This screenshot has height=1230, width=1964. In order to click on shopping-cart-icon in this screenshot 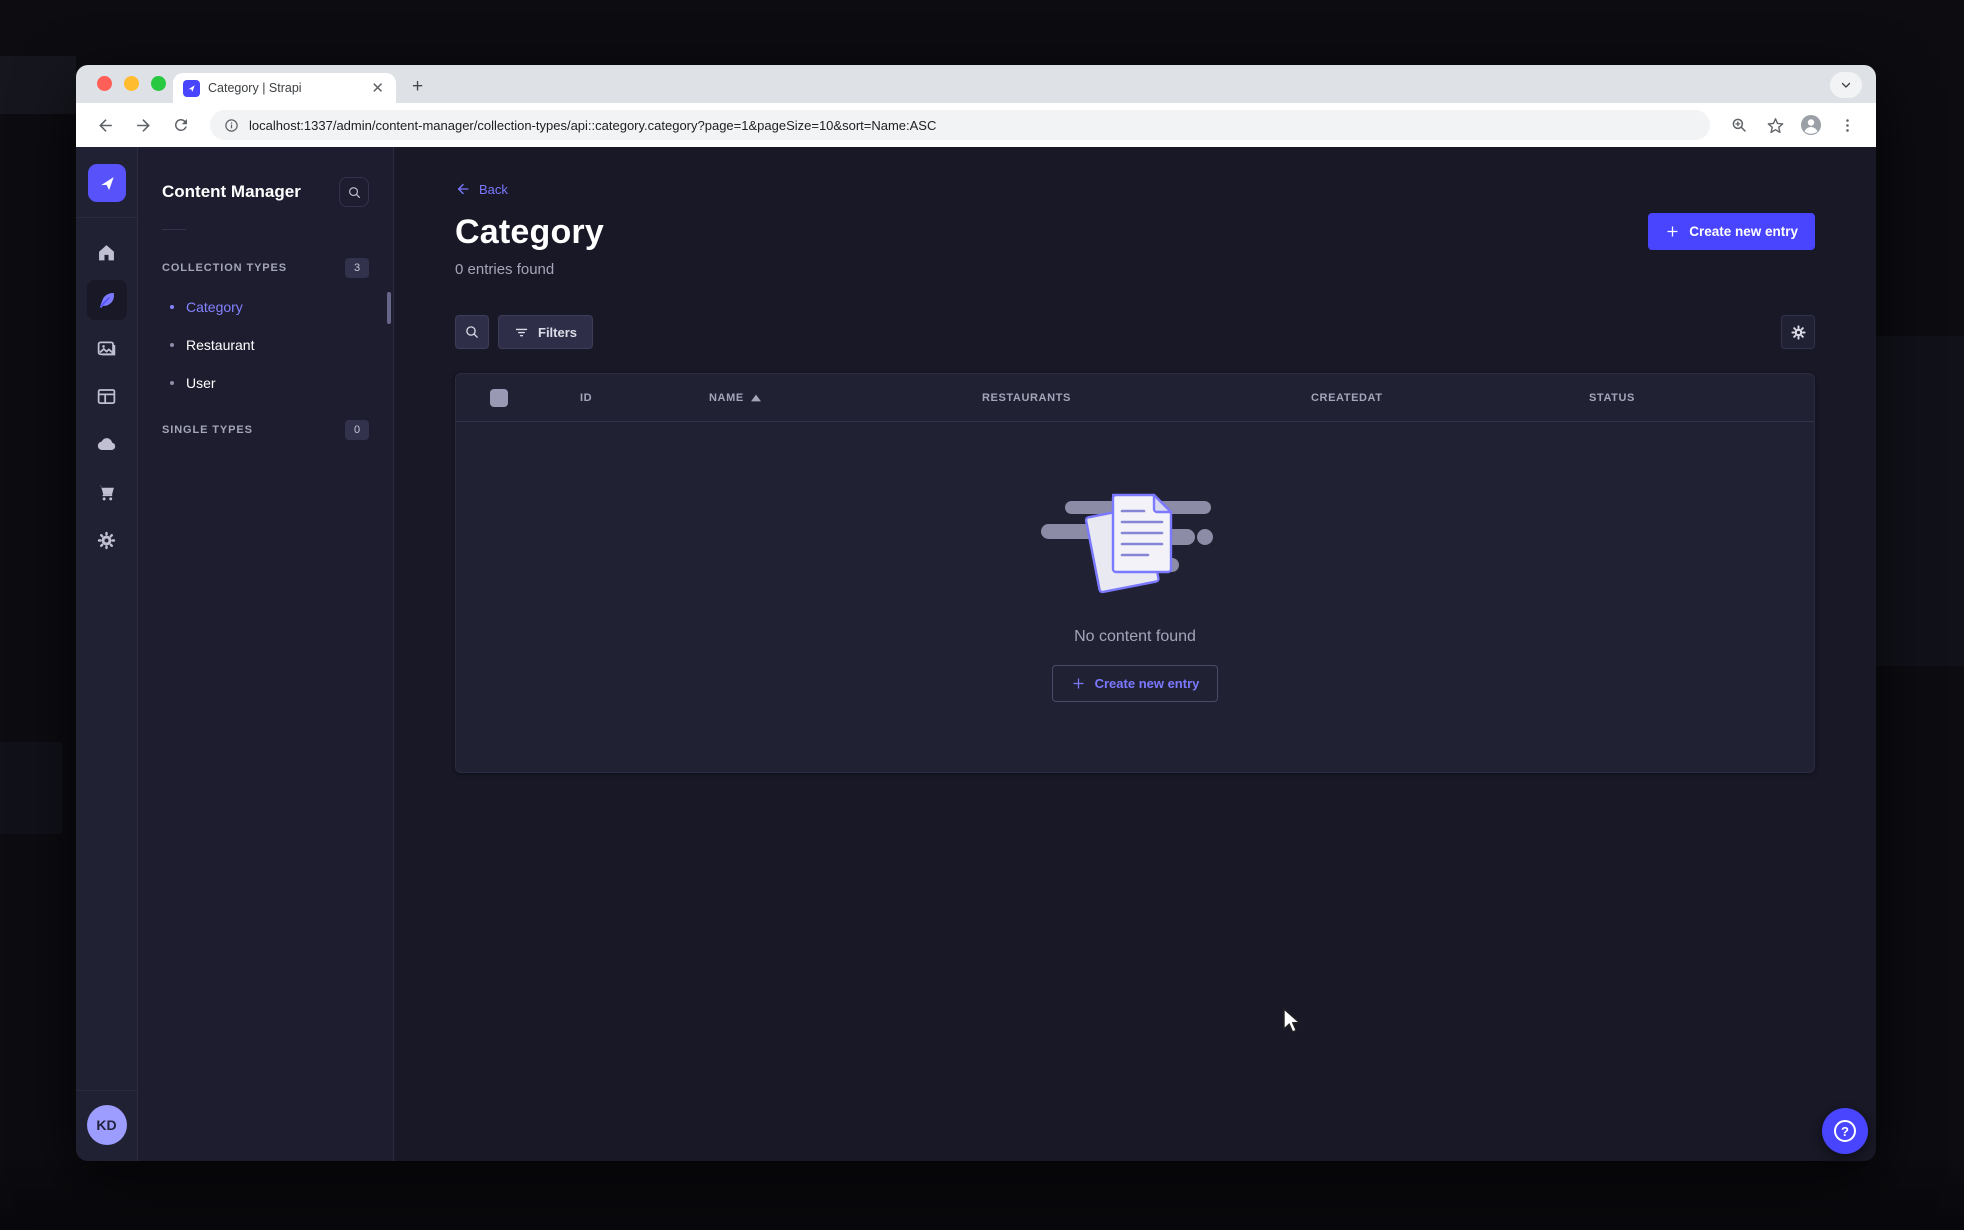, I will do `click(106, 492)`.